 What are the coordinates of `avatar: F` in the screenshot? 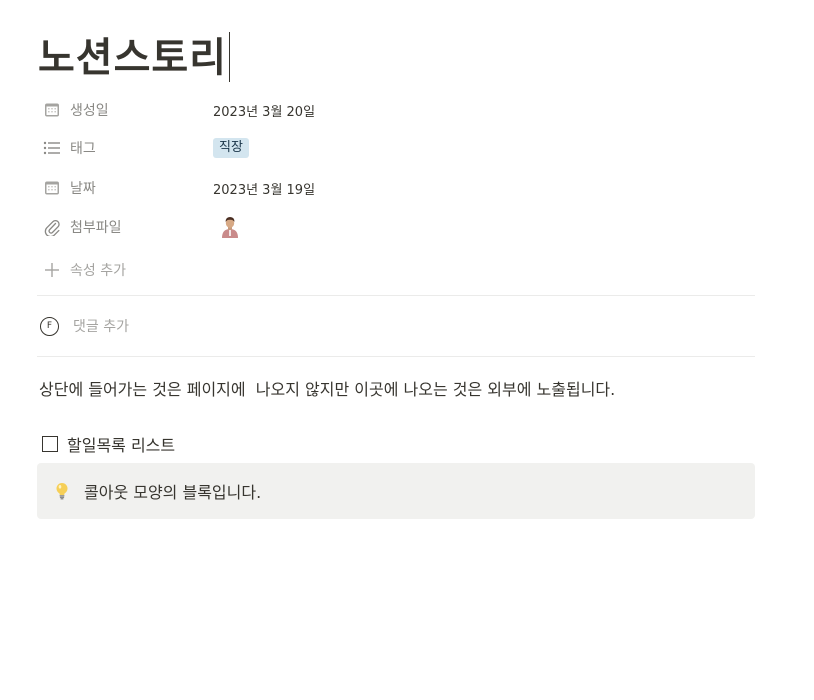 It's located at (49, 326).